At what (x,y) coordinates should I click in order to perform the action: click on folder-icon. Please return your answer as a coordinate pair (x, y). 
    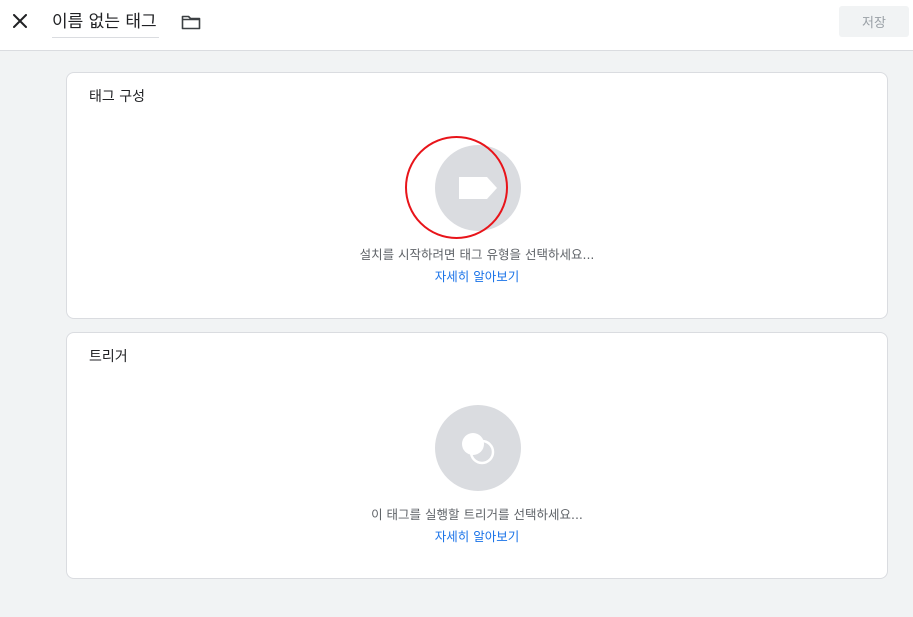
    Looking at the image, I should click on (191, 22).